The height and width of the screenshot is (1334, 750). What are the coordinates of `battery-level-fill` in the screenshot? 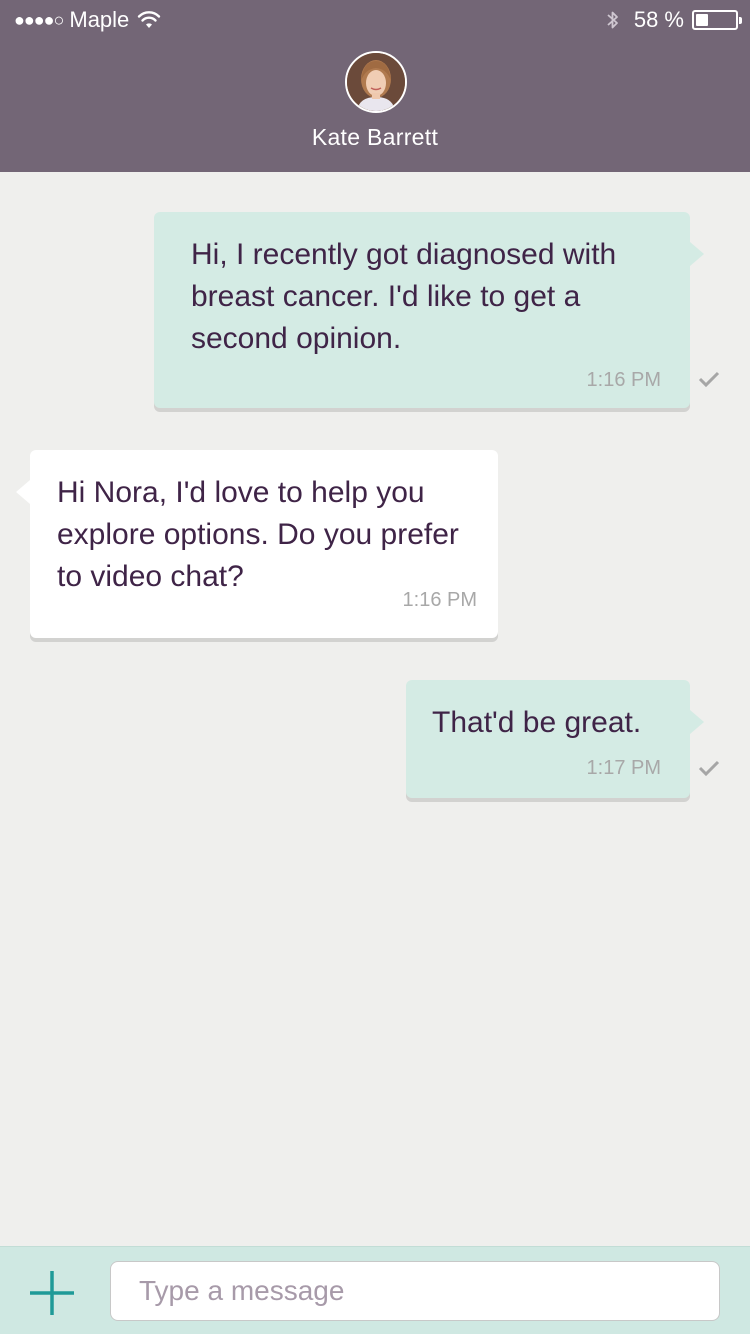 It's located at (702, 20).